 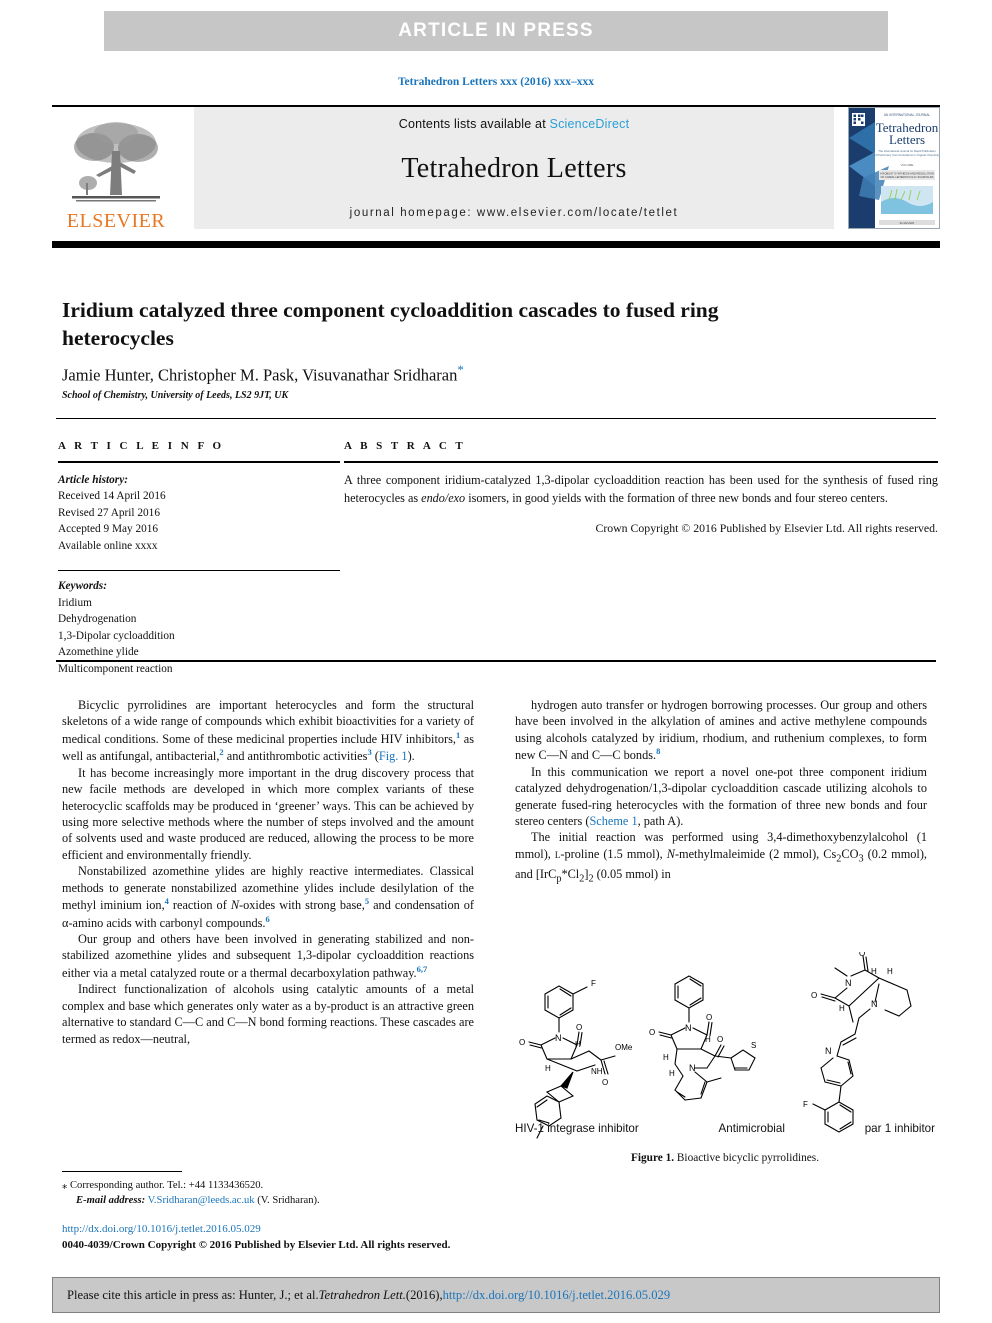 What do you see at coordinates (201, 1200) in the screenshot?
I see `email-link: V.Sridharan@leeds.ac.uk` at bounding box center [201, 1200].